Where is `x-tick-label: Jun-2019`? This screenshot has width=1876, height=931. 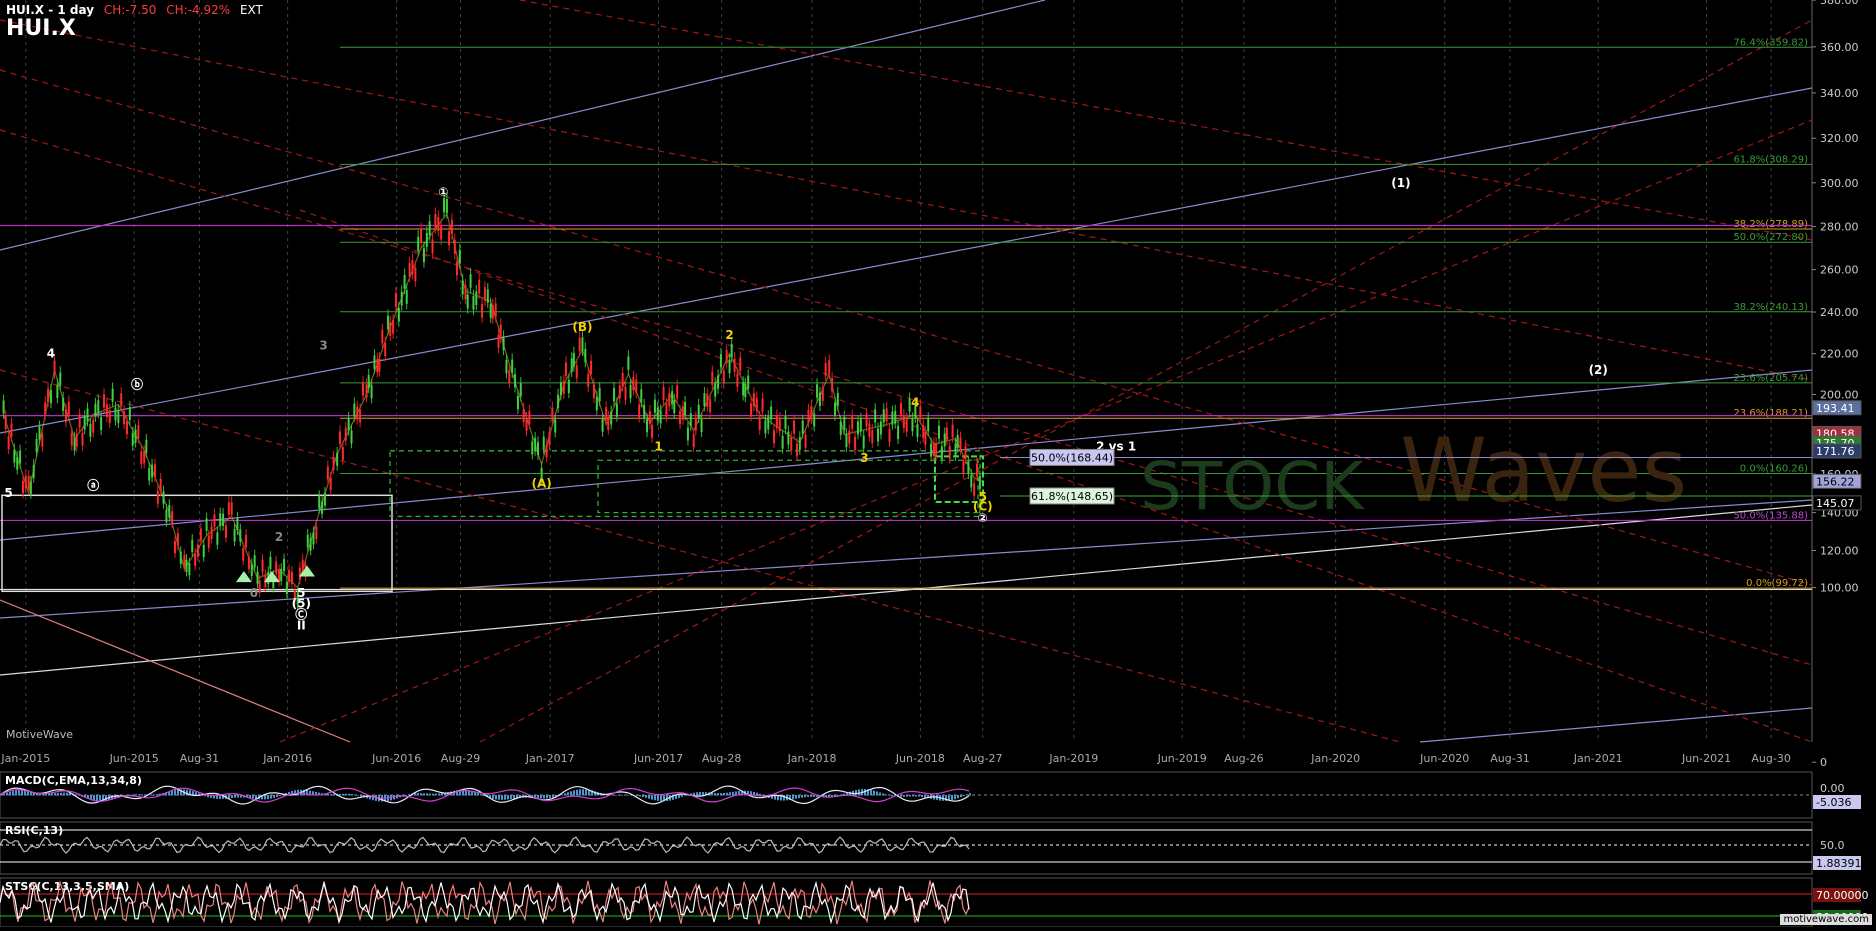
x-tick-label: Jun-2019 is located at coordinates (1182, 758).